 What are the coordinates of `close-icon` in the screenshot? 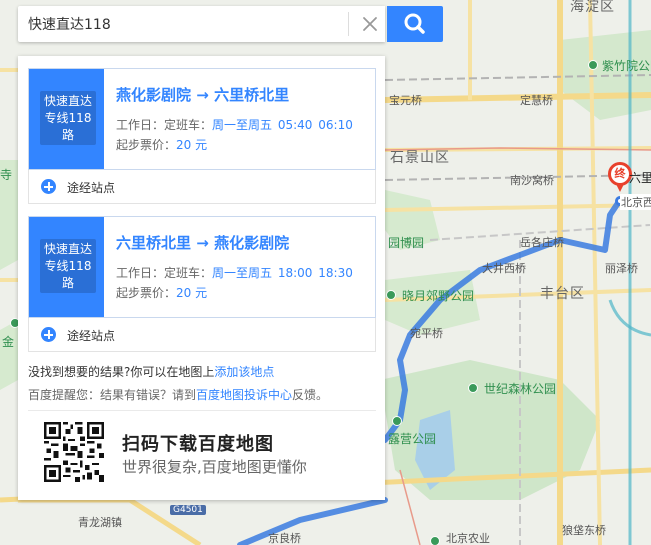 It's located at (370, 24).